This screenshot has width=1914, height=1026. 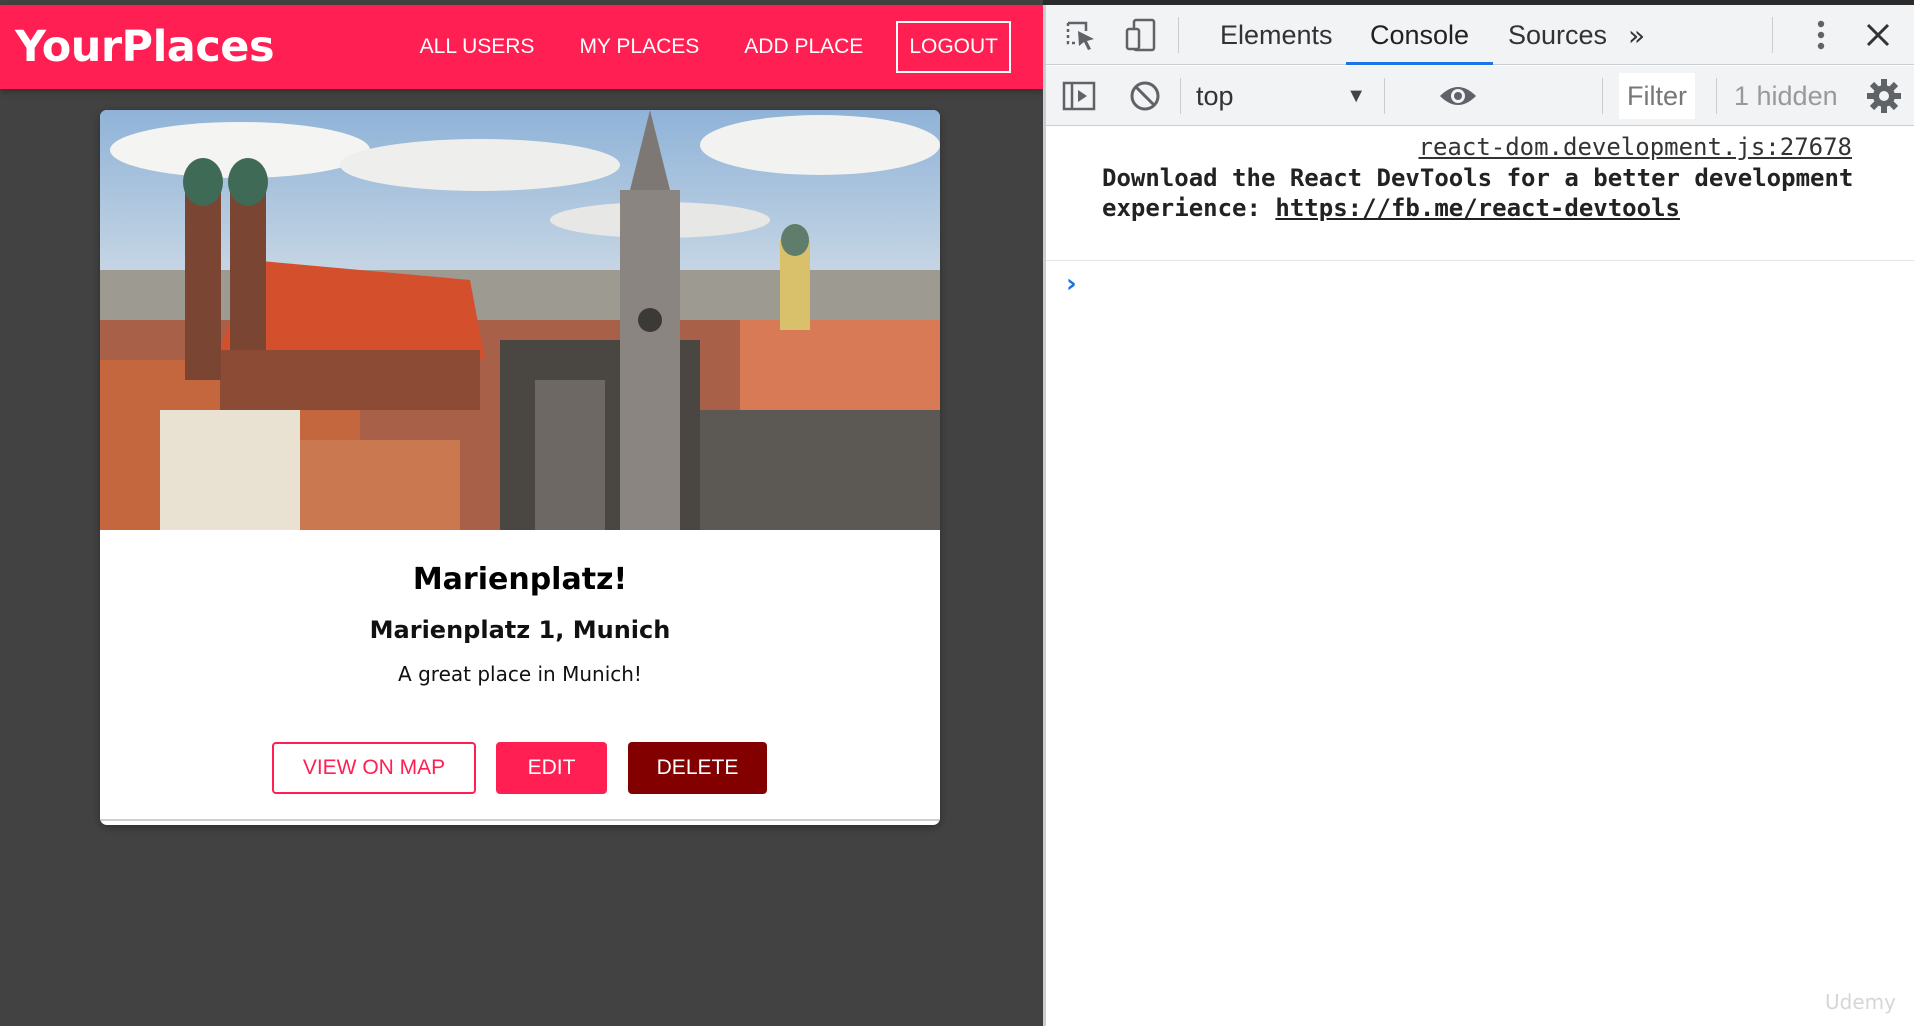 I want to click on close-svg, so click(x=1878, y=35).